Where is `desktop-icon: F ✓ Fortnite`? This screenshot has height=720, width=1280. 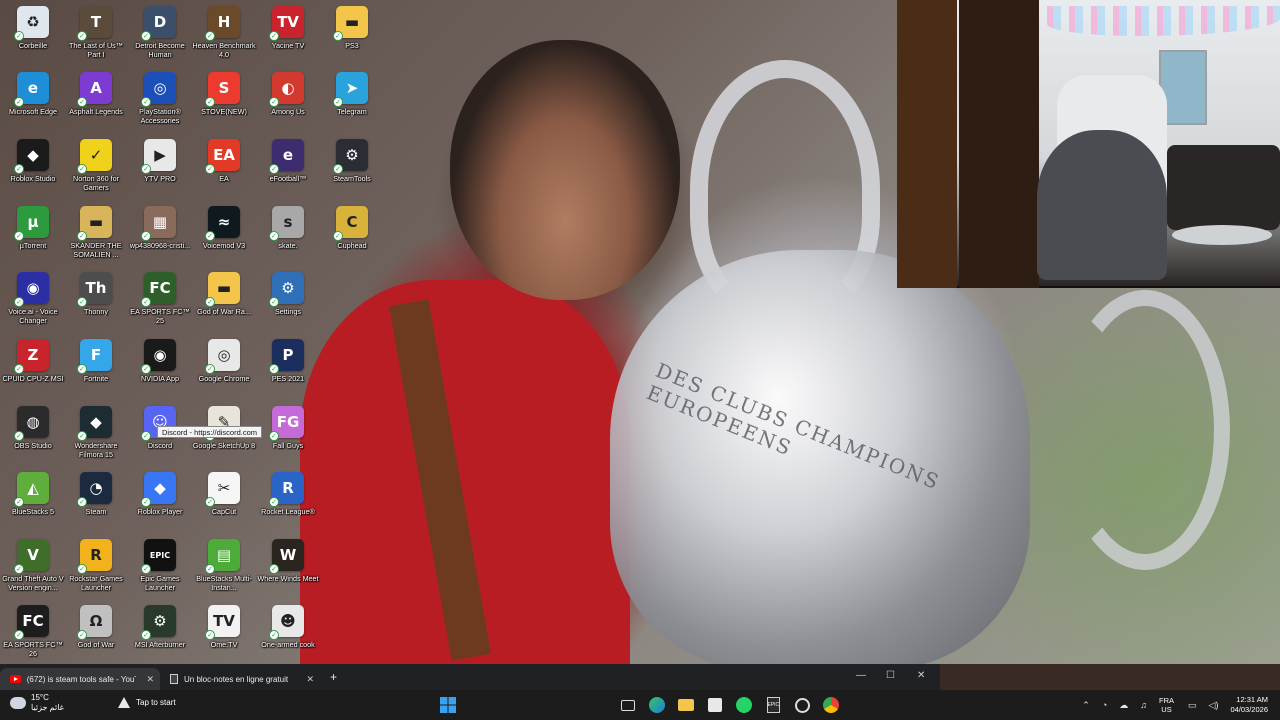
desktop-icon: F ✓ Fortnite is located at coordinates (96, 368).